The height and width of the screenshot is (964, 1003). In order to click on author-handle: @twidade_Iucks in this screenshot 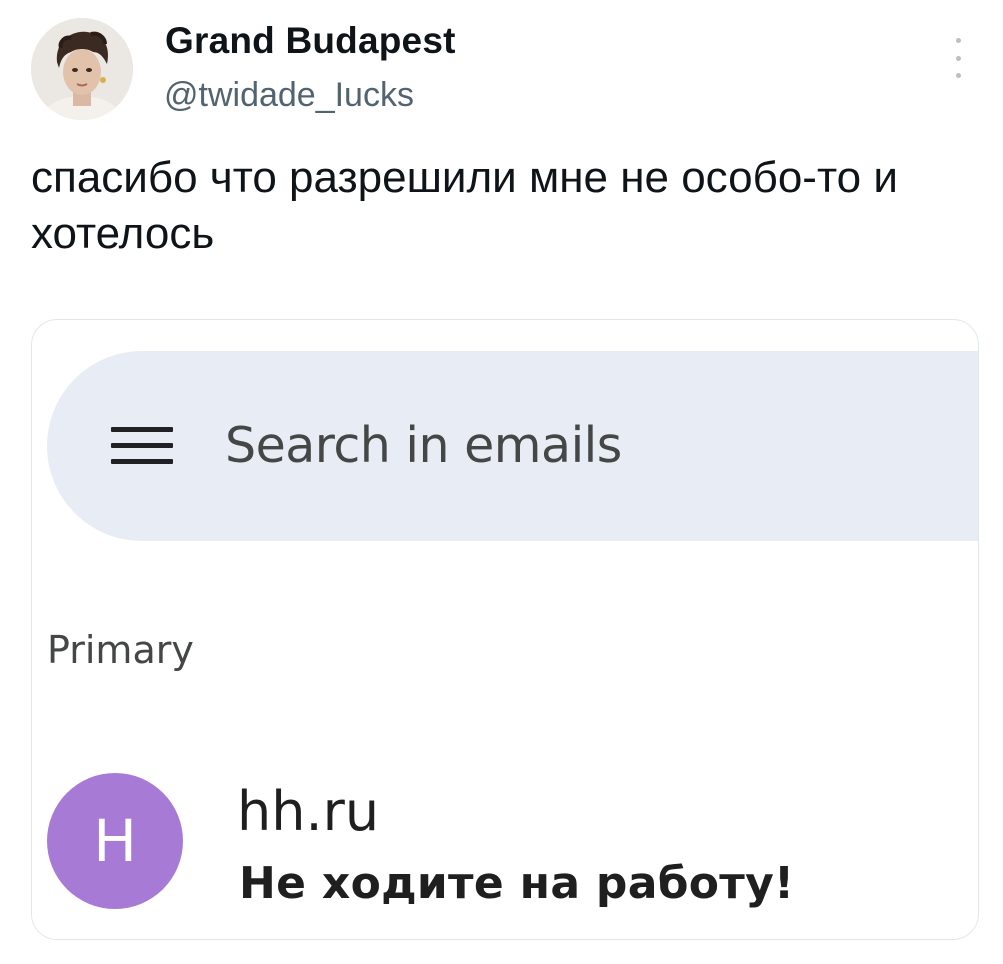, I will do `click(289, 95)`.